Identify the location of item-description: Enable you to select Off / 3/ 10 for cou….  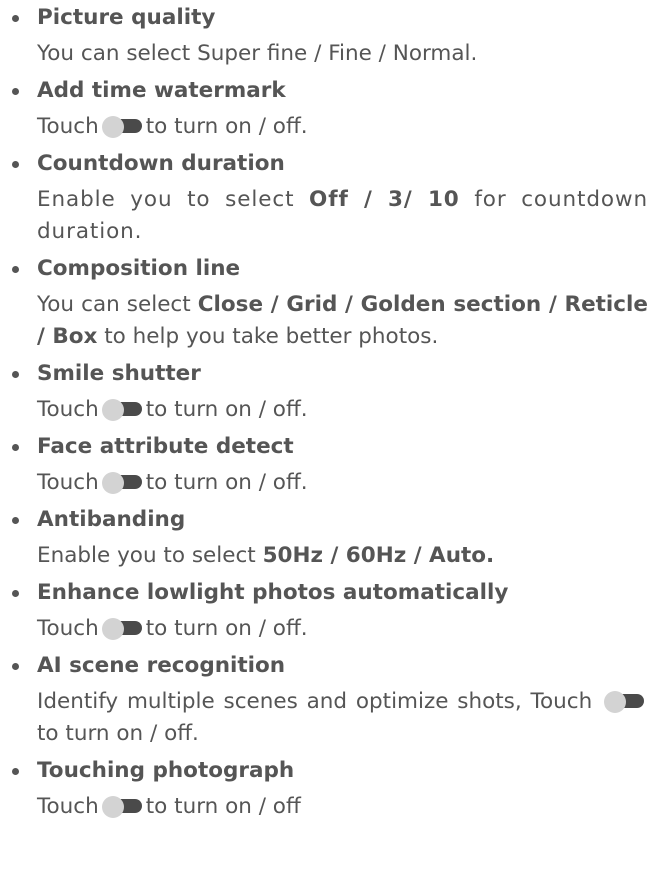
(342, 215).